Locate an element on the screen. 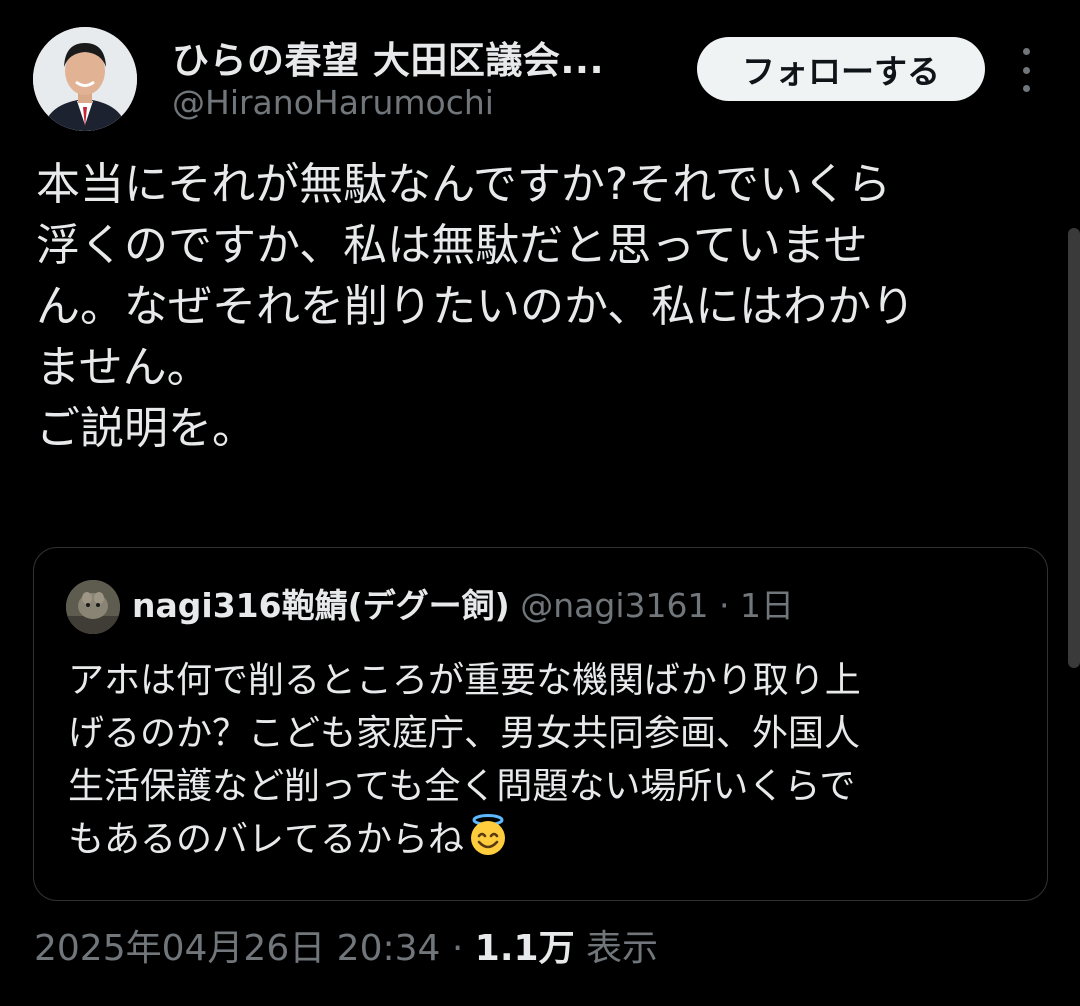 This screenshot has height=1006, width=1080. quote-avatar-image is located at coordinates (93, 607).